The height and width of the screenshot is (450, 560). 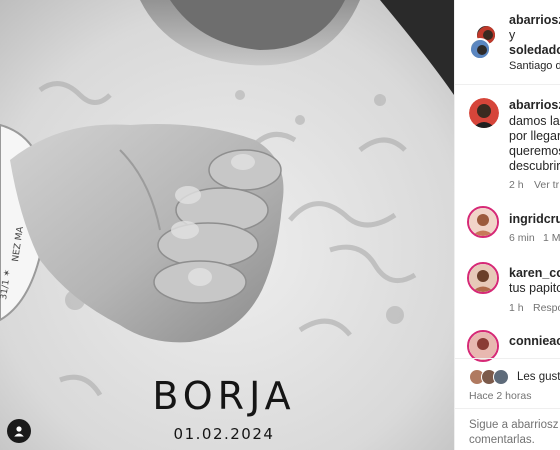 I want to click on header-username-secondary: soledador, so click(x=534, y=50).